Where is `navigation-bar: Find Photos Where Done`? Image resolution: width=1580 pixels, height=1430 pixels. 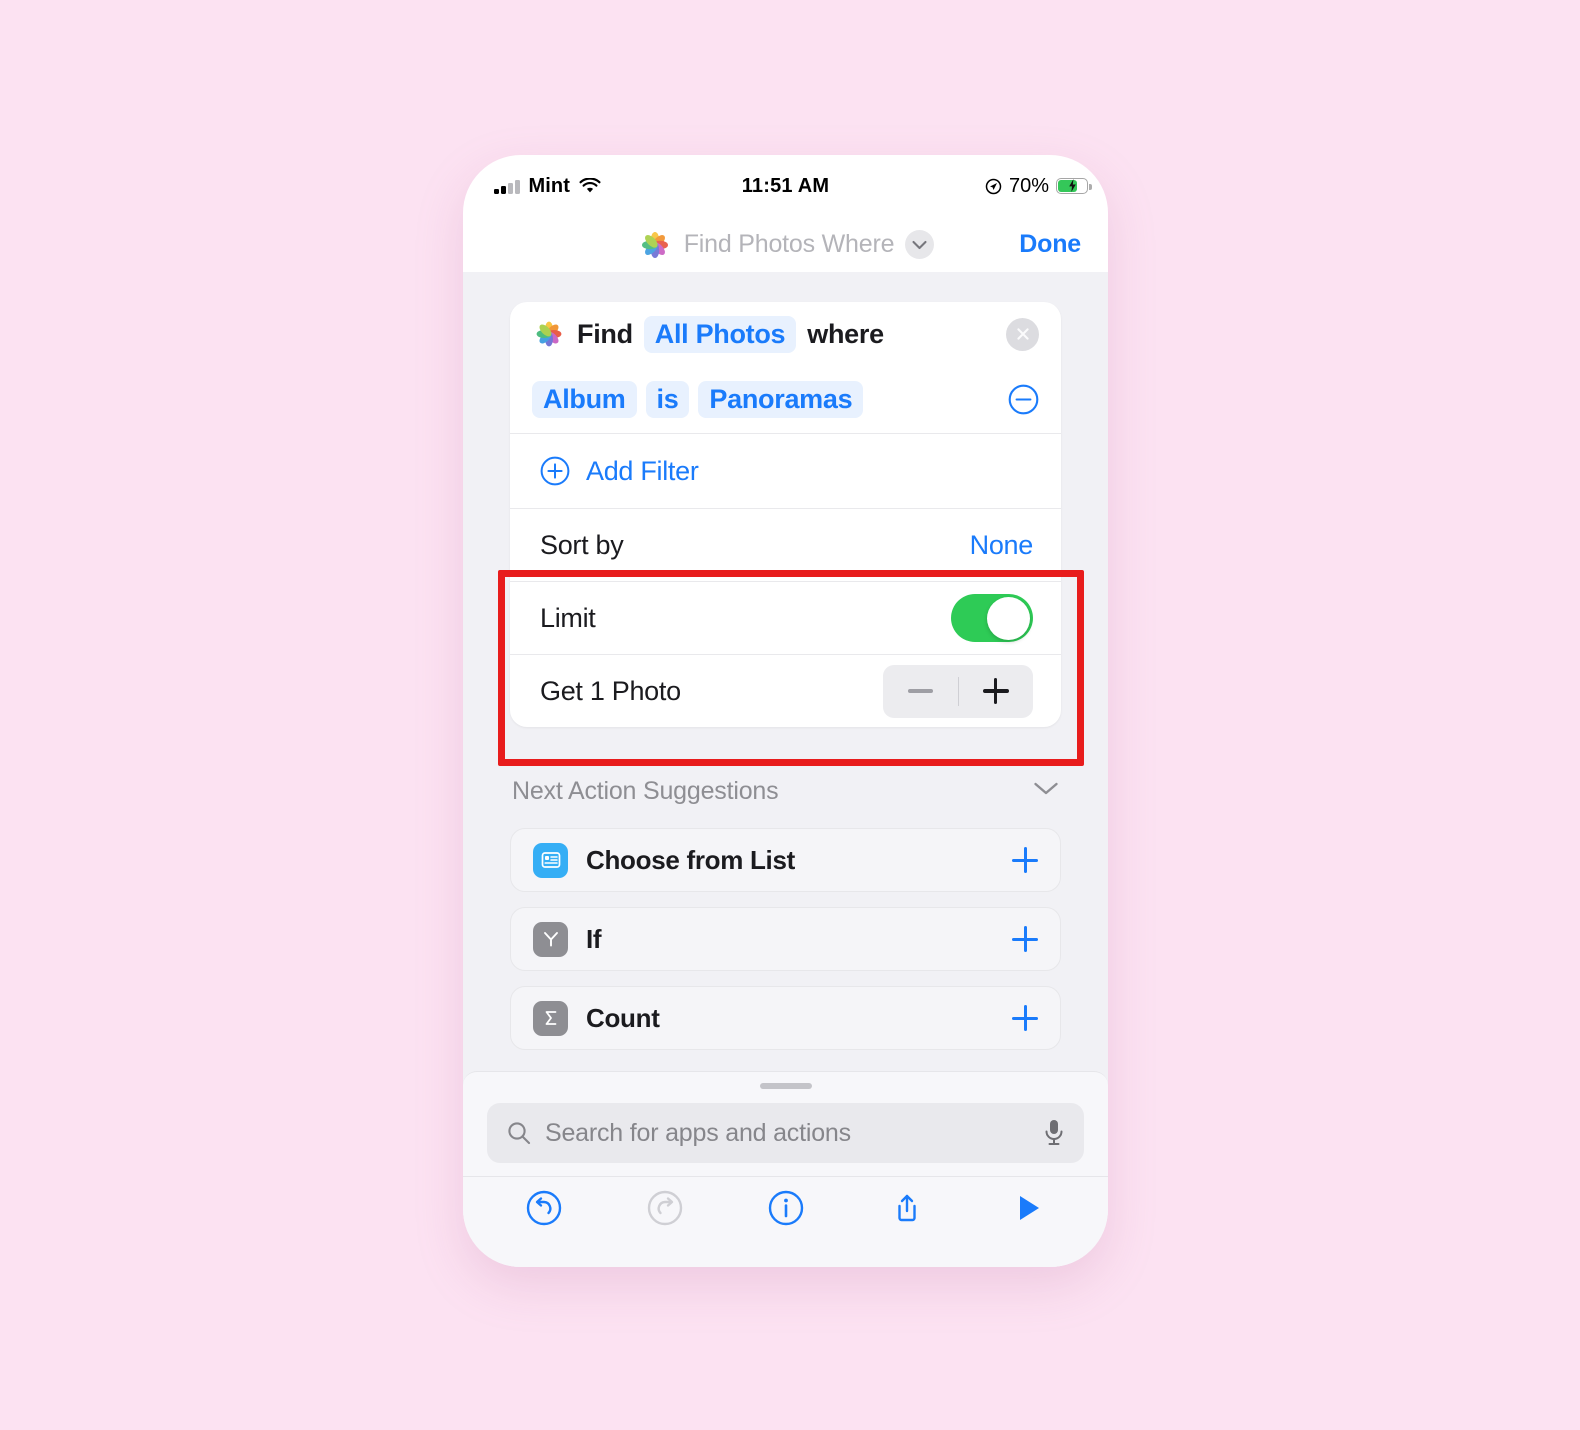 navigation-bar: Find Photos Where Done is located at coordinates (785, 245).